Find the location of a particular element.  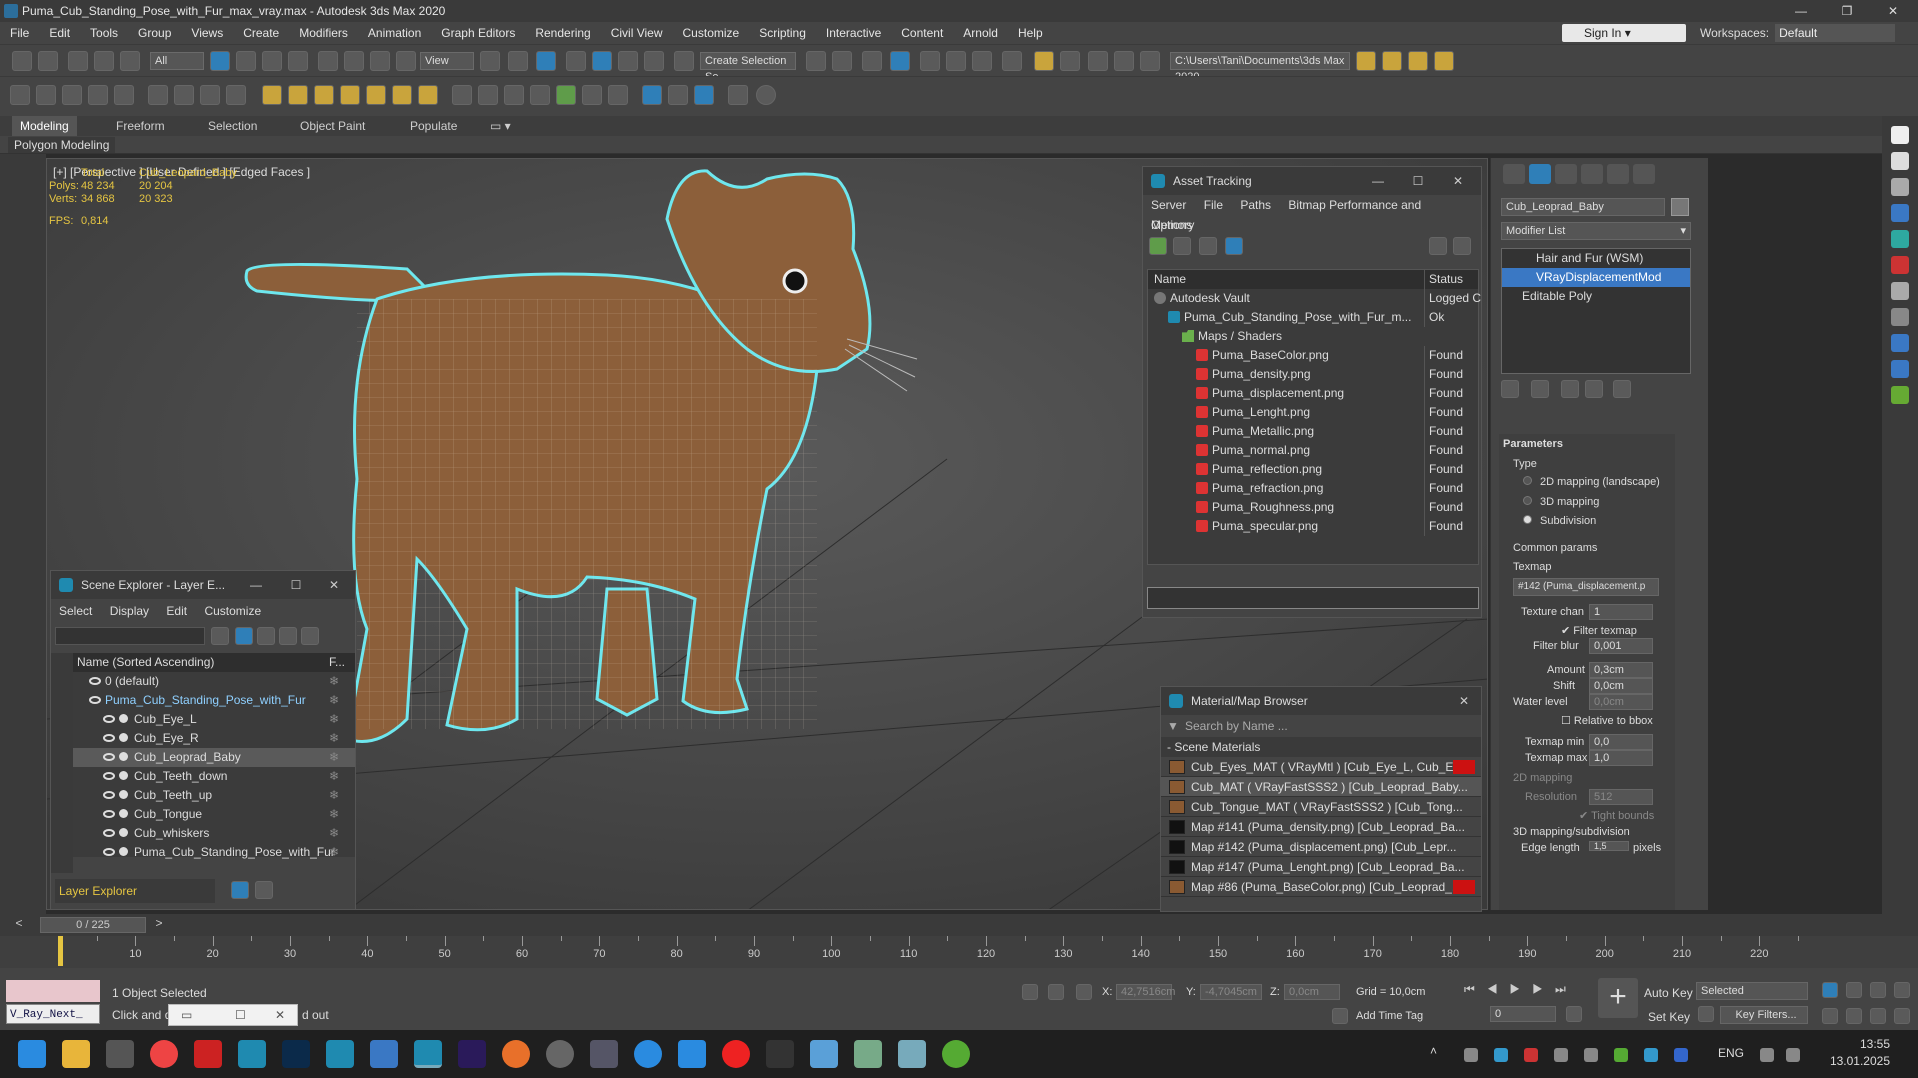

menu-group: Group is located at coordinates (154, 33).